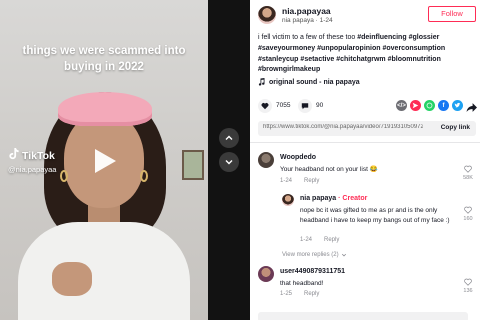  Describe the element at coordinates (299, 294) in the screenshot. I see `comment-meta: 1-25 Reply` at that location.